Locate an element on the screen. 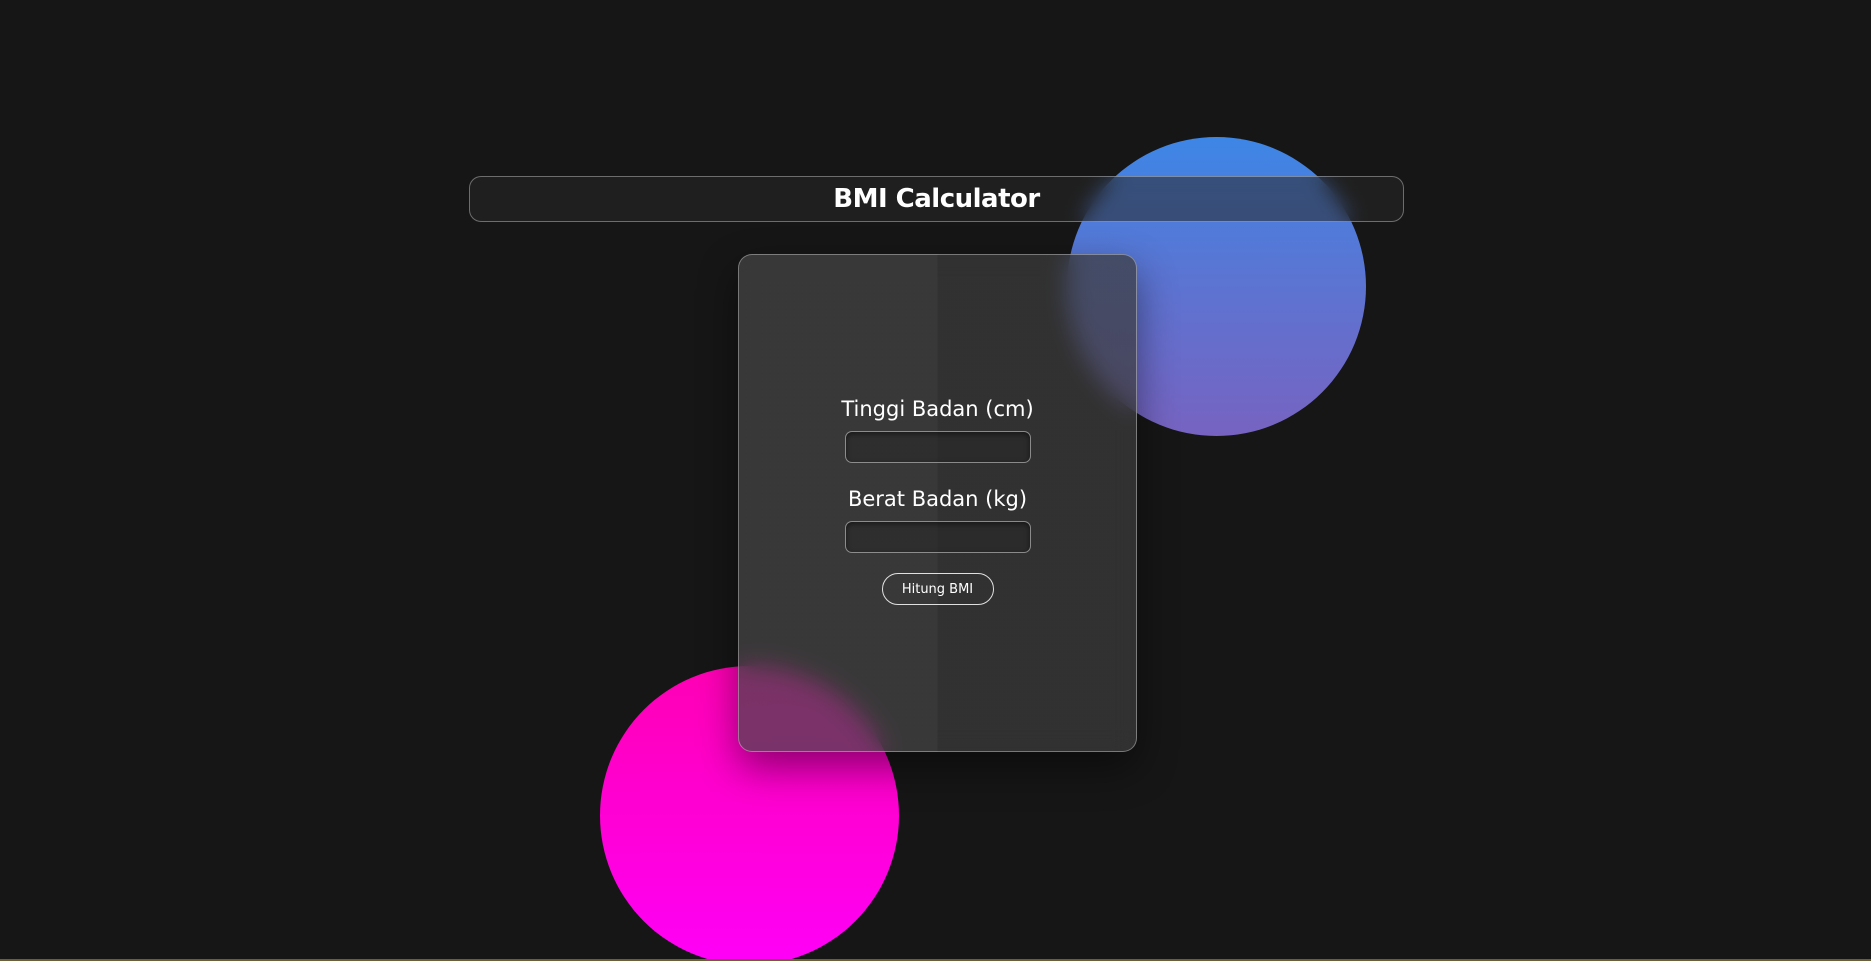 The image size is (1871, 961). height-input is located at coordinates (937, 447).